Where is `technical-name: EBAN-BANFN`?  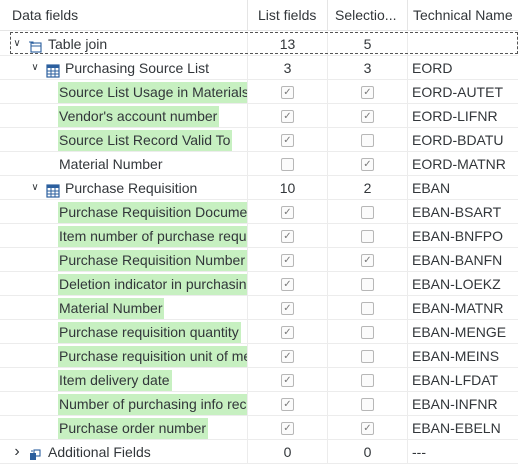 technical-name: EBAN-BANFN is located at coordinates (457, 260).